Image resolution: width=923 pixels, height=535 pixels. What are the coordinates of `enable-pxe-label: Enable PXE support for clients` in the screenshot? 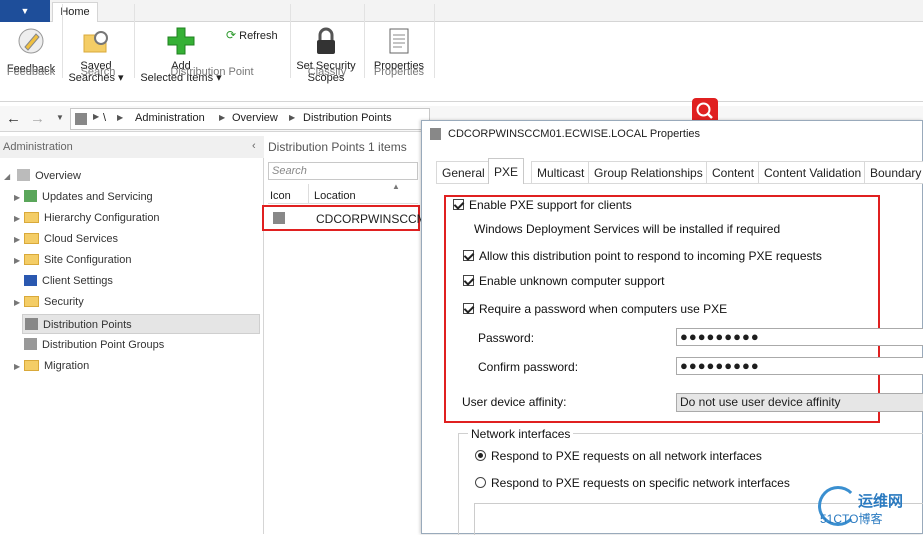 It's located at (550, 205).